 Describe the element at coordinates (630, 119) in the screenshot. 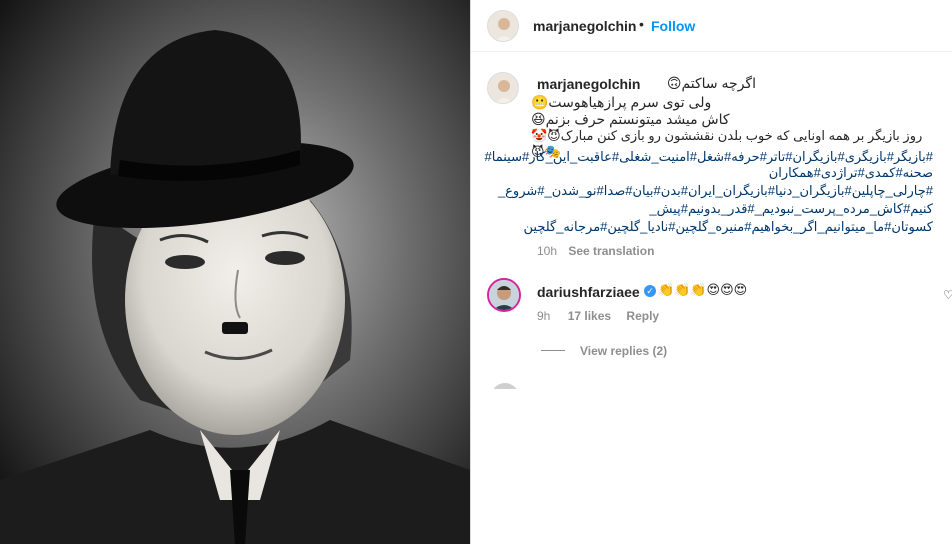

I see `caption-line-3: کاش میشد میتونستم حرف بزنم😆` at that location.